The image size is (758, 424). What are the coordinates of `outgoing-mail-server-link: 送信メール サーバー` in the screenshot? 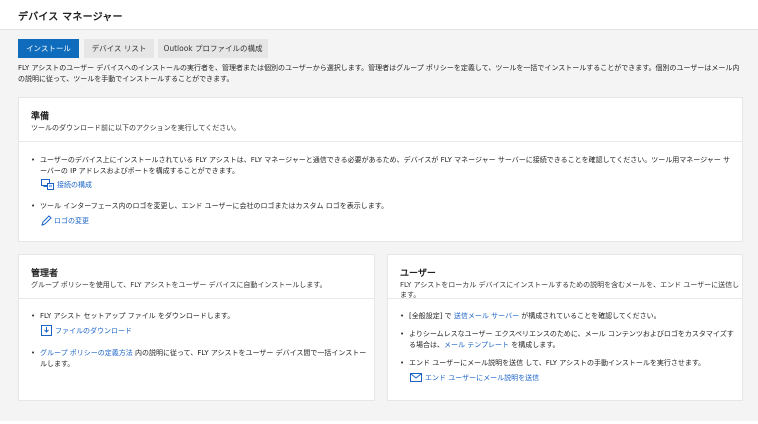 It's located at (486, 316).